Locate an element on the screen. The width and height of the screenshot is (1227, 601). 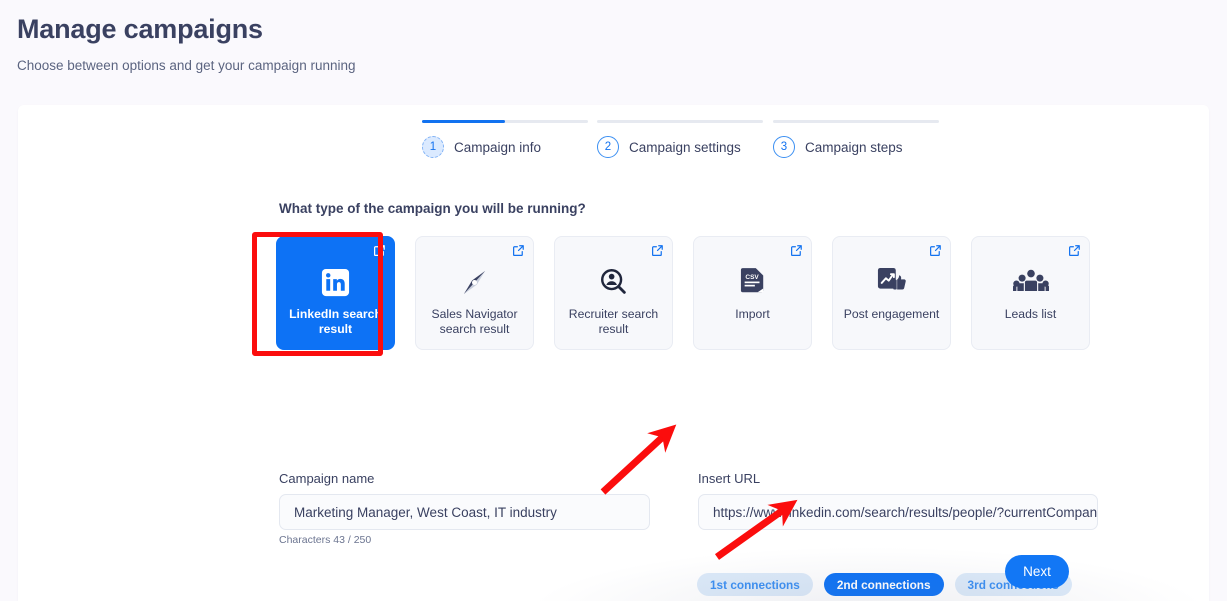
post-engagement-icon is located at coordinates (892, 282).